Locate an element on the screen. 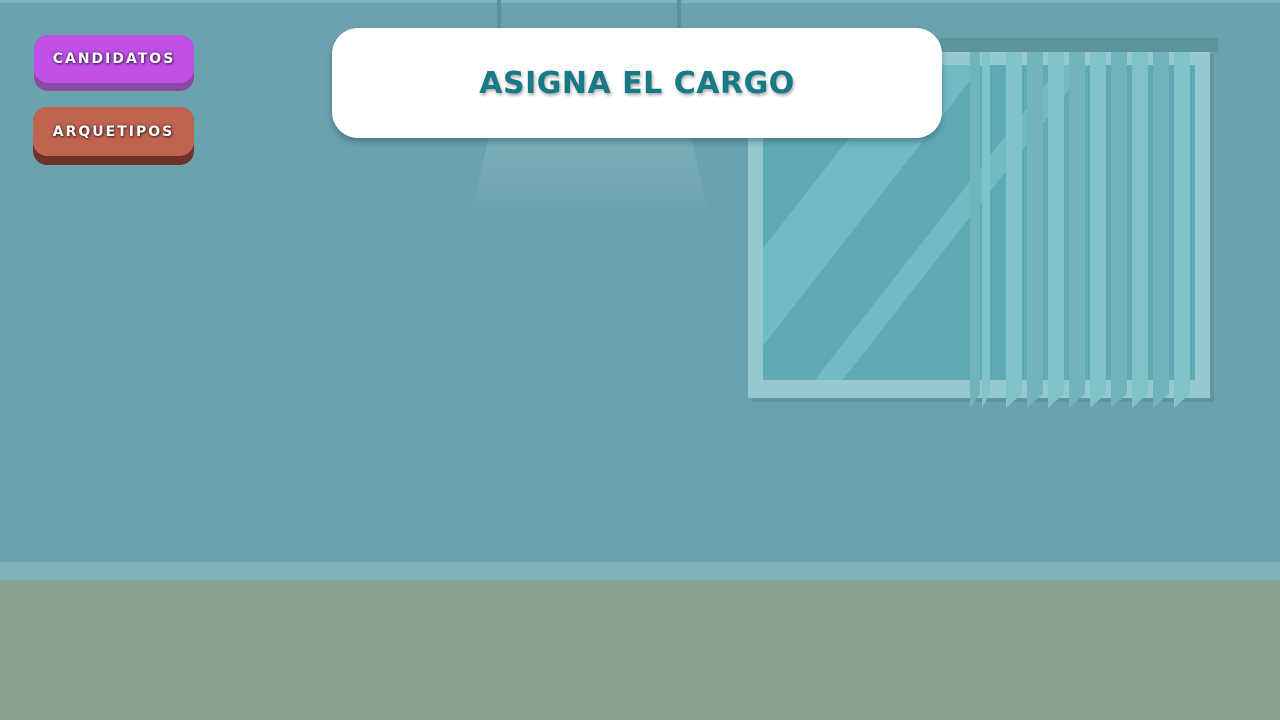 This screenshot has width=1280, height=720. arquetipos-button-label: ARQUETIPOS is located at coordinates (113, 131).